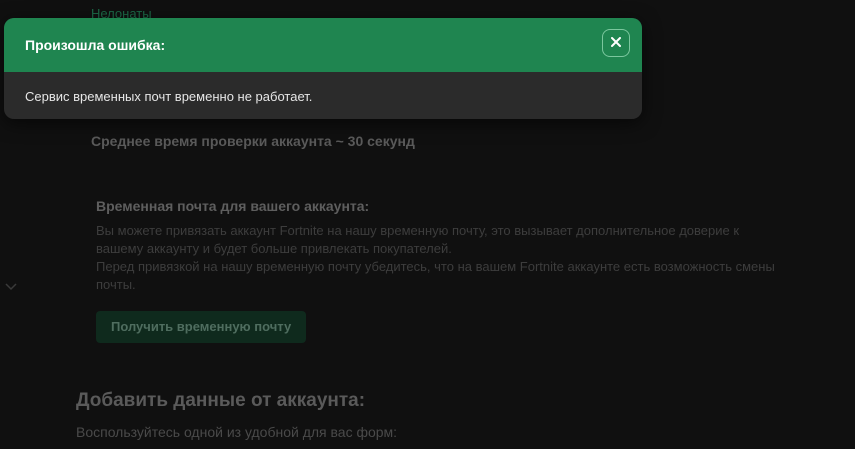 This screenshot has width=855, height=449. What do you see at coordinates (201, 327) in the screenshot?
I see `get-temp-mail-button: Получить временную почту` at bounding box center [201, 327].